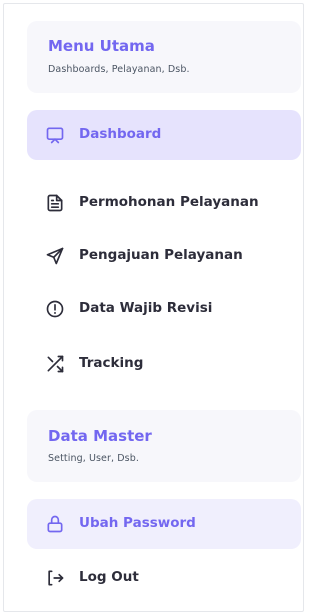 The width and height of the screenshot is (320, 615). I want to click on nav-item-data-wajib-revisi: Data Wajib Revisi, so click(164, 309).